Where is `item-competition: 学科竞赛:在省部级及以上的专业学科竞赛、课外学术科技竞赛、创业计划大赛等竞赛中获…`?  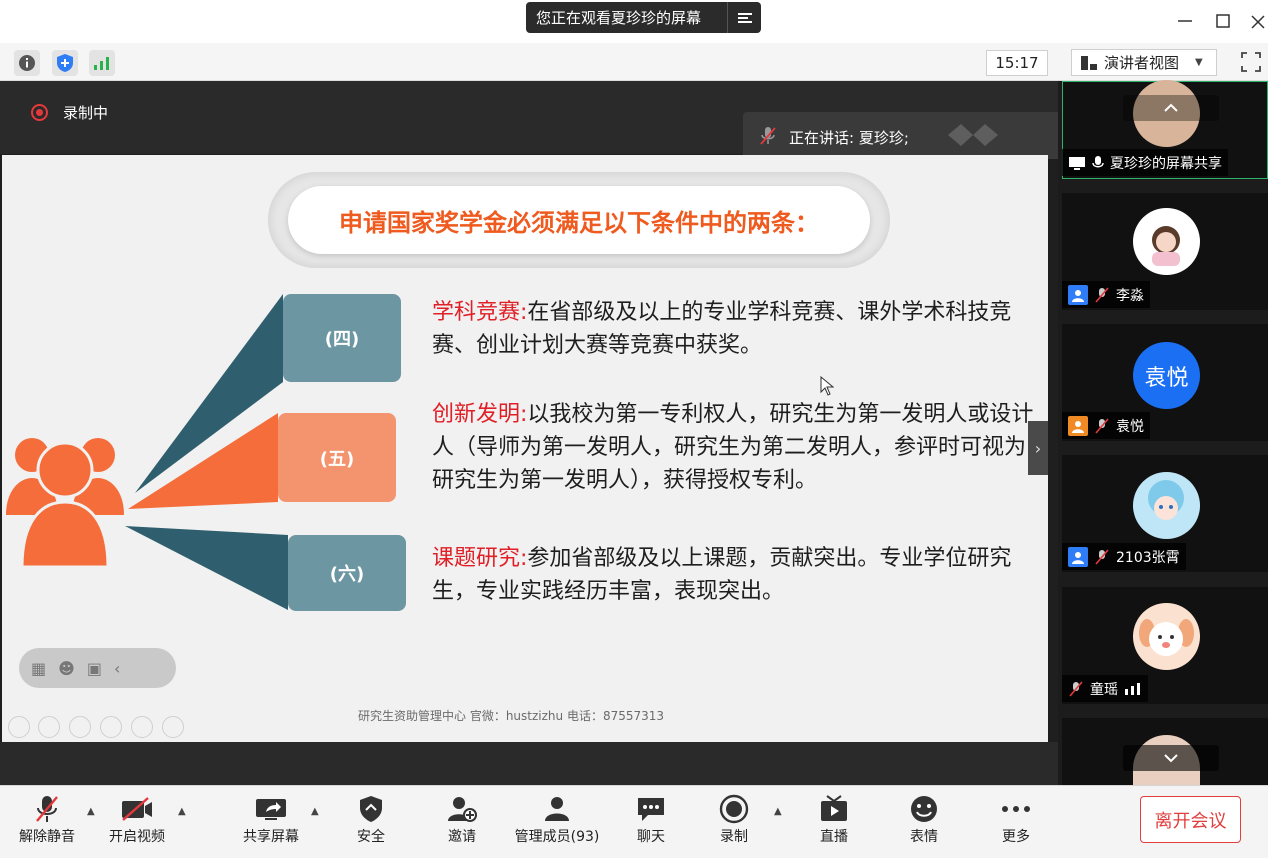 item-competition: 学科竞赛:在省部级及以上的专业学科竞赛、课外学术科技竞赛、创业计划大赛等竞赛中获… is located at coordinates (734, 329).